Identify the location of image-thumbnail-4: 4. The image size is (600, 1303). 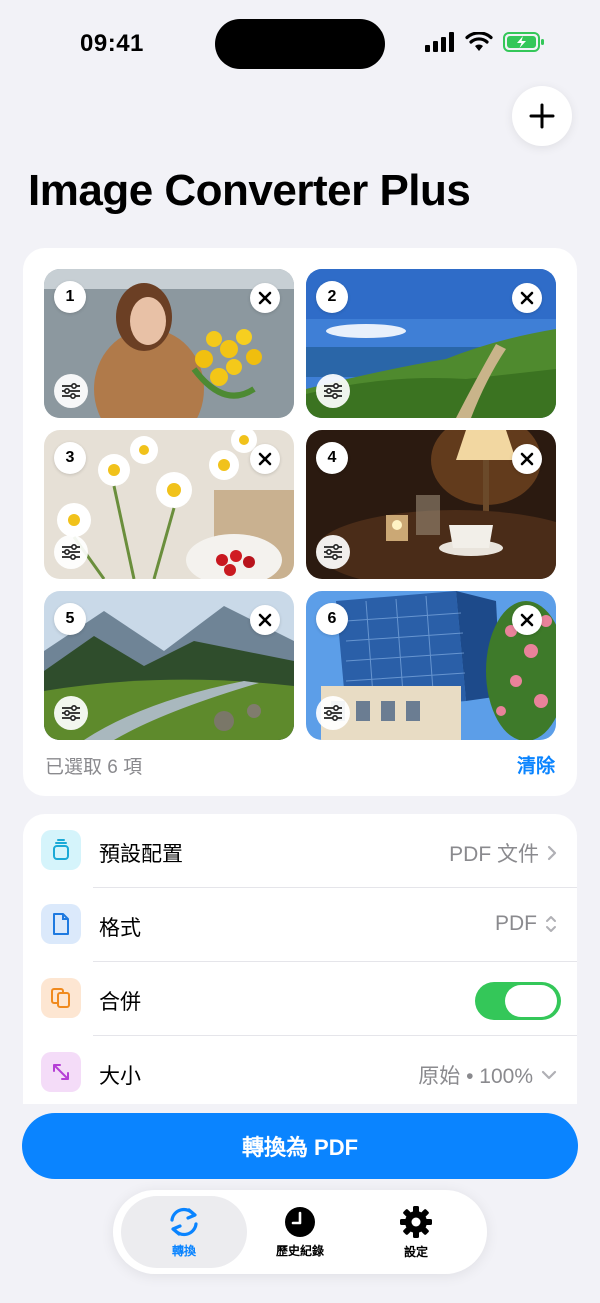
(431, 504).